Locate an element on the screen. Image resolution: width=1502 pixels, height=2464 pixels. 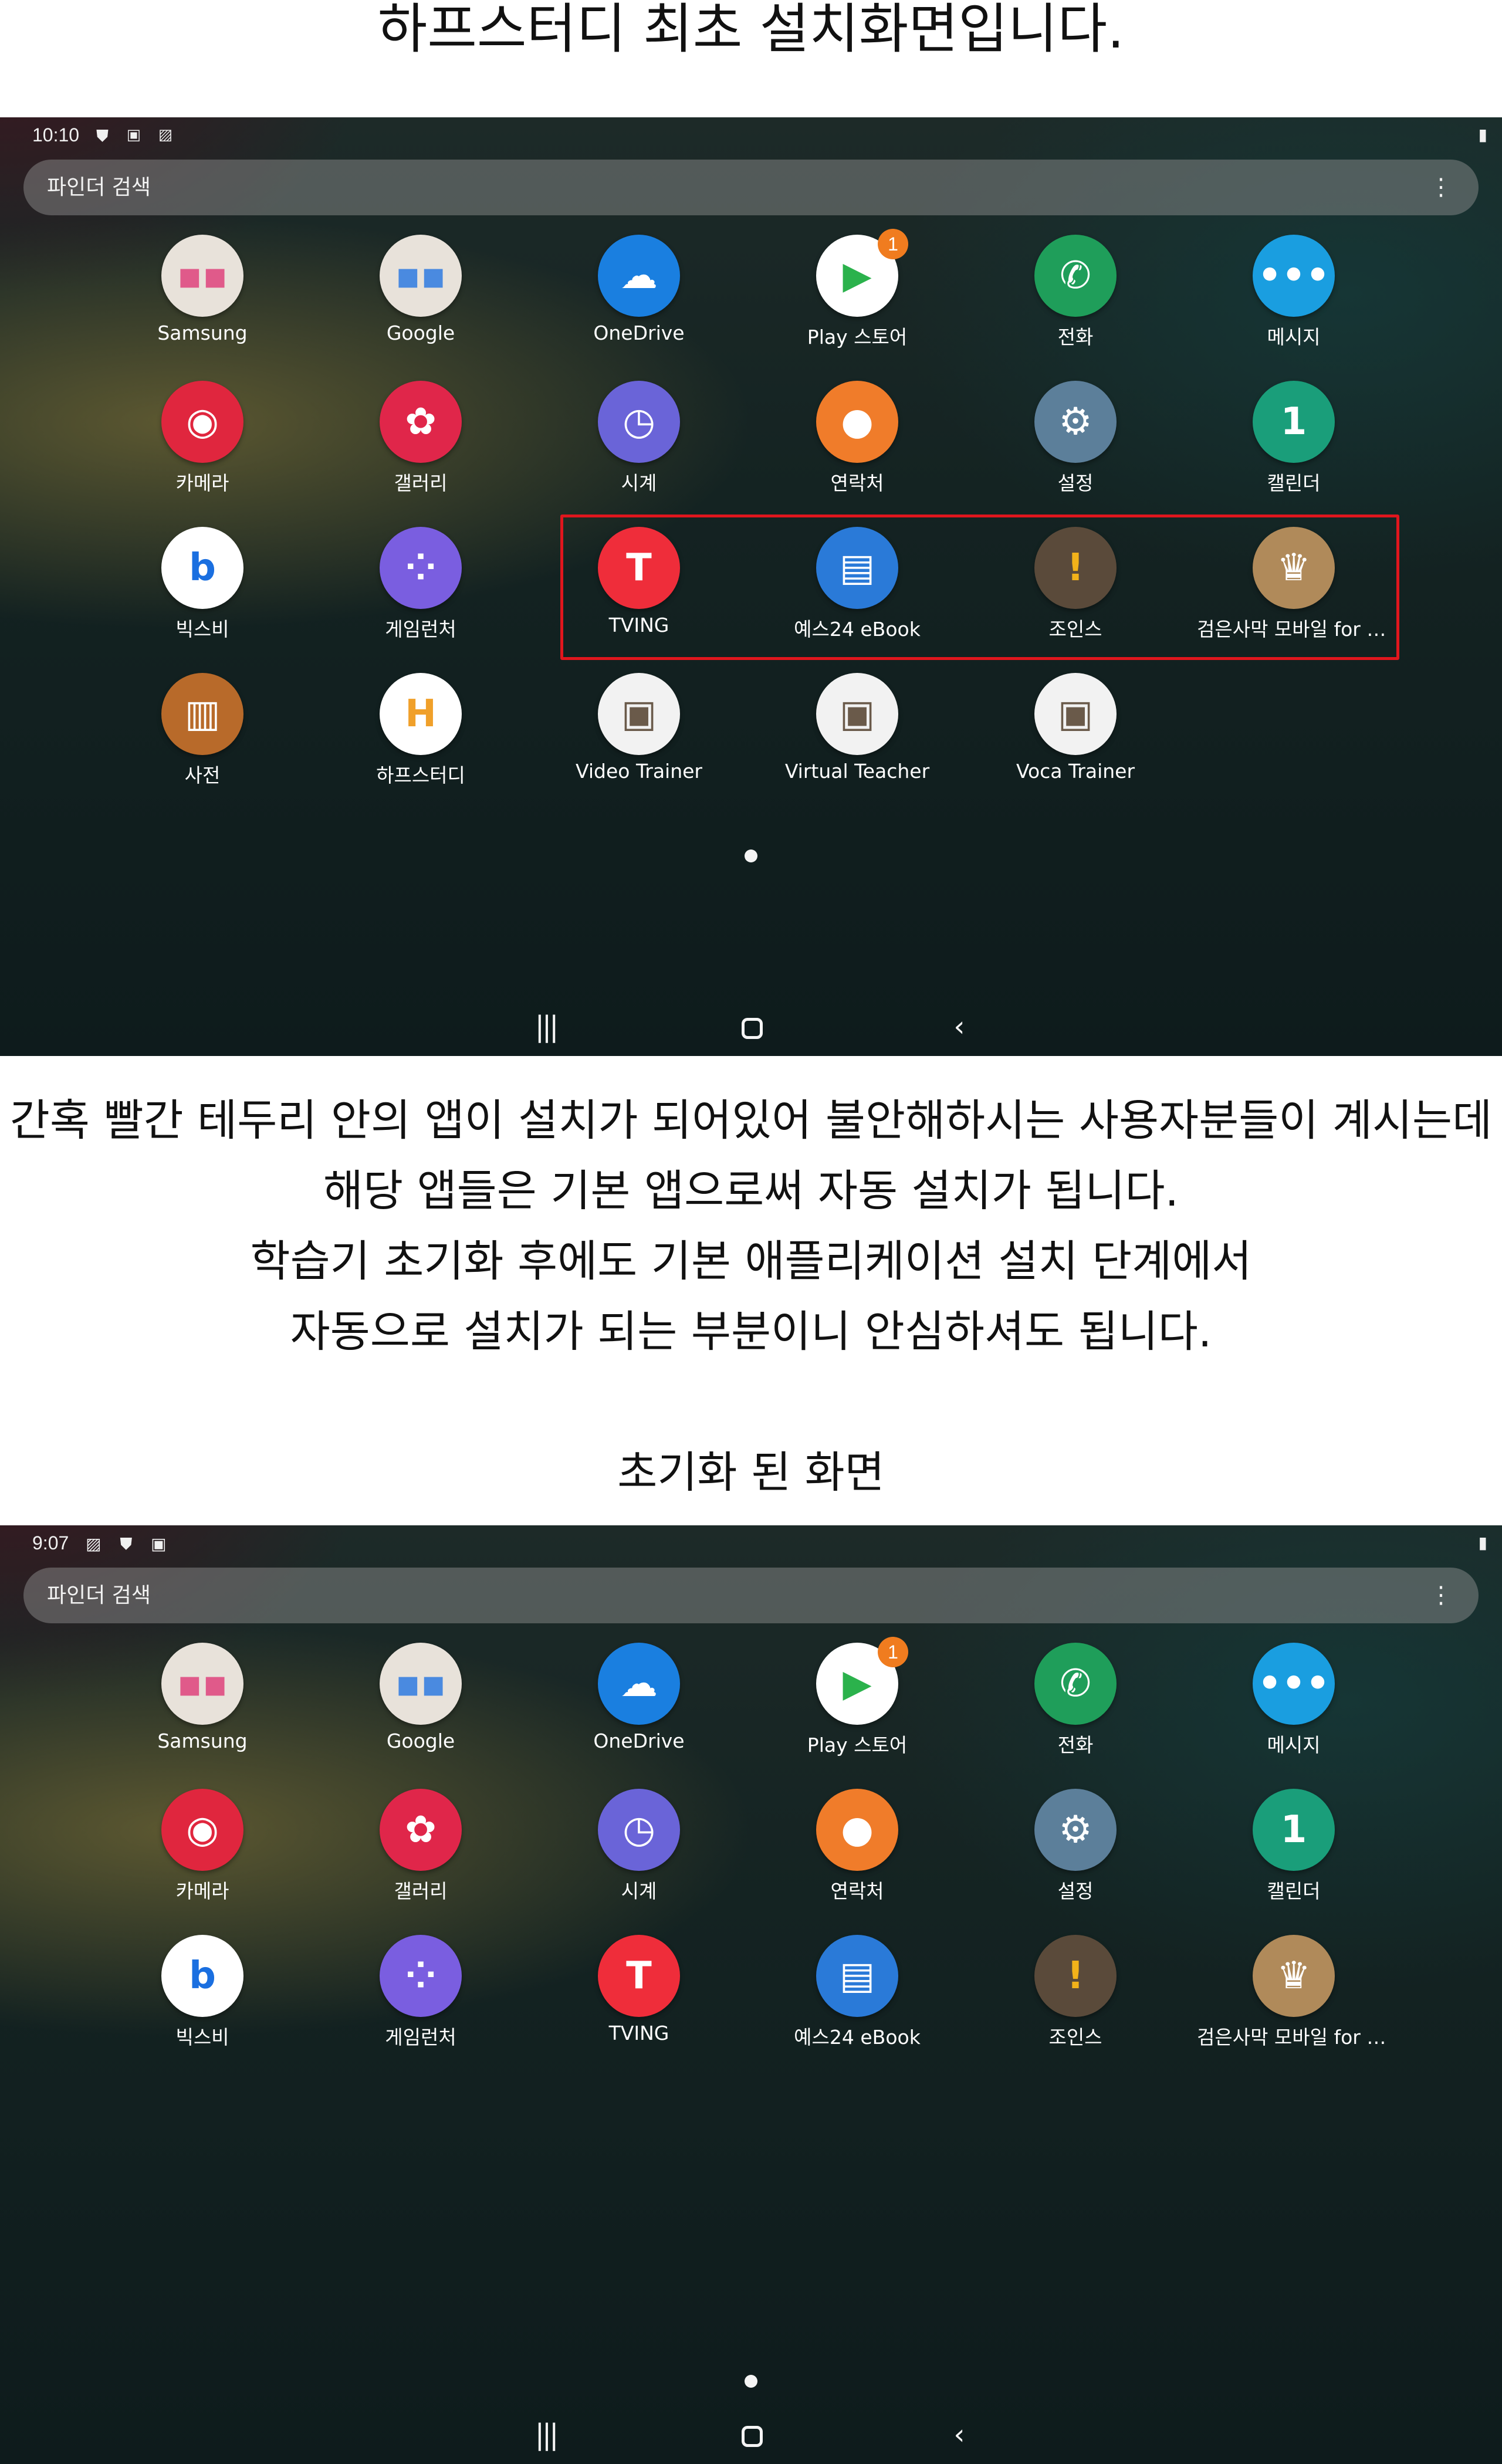
app-dictionary: ▥ 사전 is located at coordinates (202, 737).